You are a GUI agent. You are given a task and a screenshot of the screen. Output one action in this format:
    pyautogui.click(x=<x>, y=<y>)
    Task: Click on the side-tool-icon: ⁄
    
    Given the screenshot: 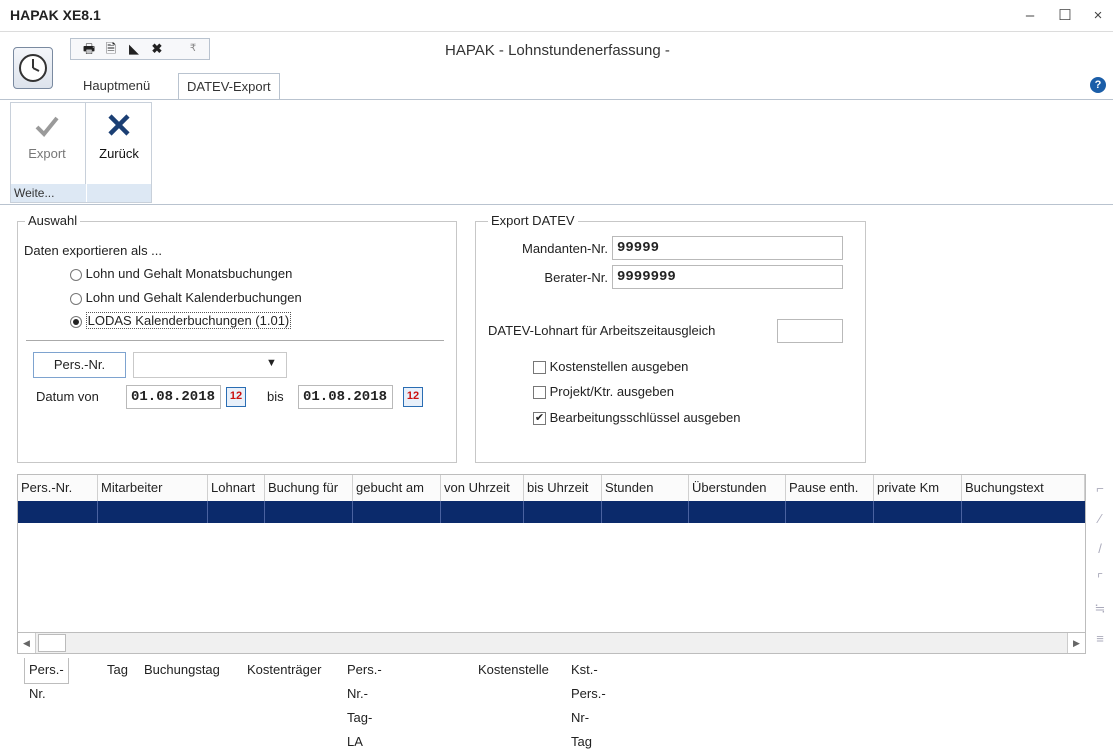 What is the action you would take?
    pyautogui.click(x=1100, y=518)
    